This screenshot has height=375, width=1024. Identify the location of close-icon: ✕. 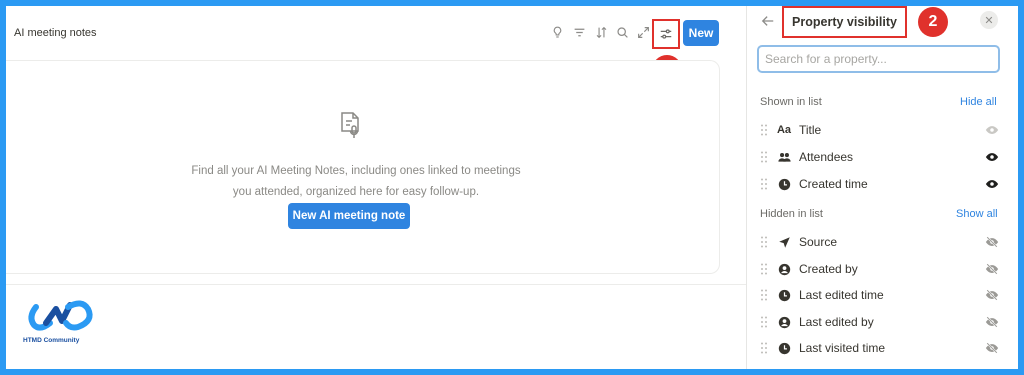
(989, 20).